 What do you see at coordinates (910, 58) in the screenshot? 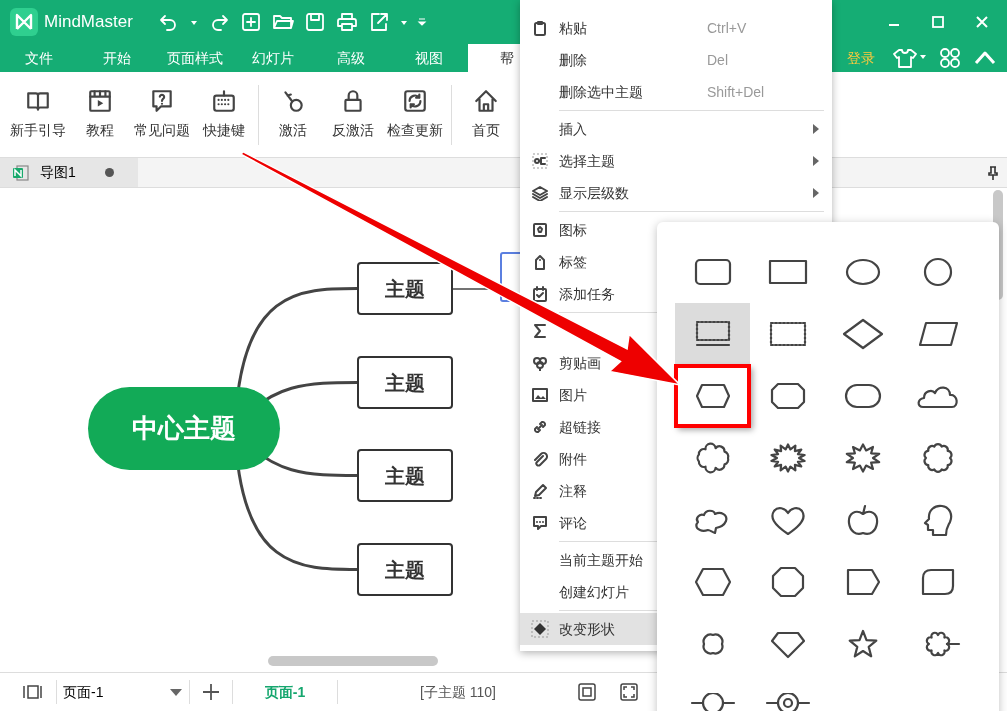
I see `shirt-icon` at bounding box center [910, 58].